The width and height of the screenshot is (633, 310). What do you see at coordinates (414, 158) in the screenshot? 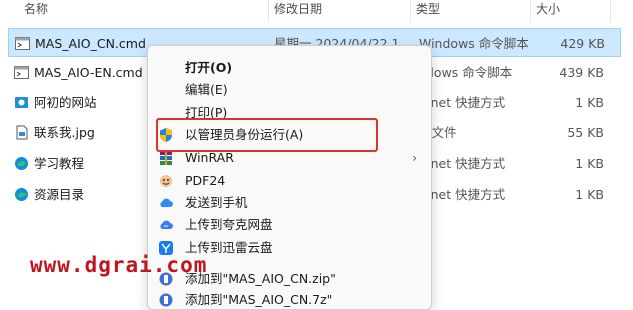
I see `chevron-right-icon: ›` at bounding box center [414, 158].